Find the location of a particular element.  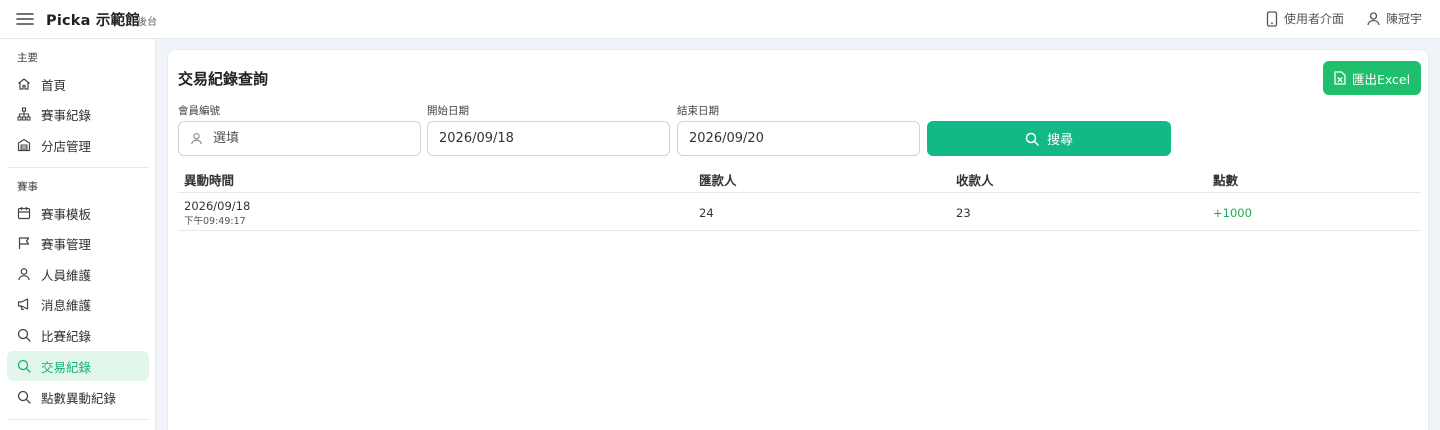

export-excel-button: 匯出Excel is located at coordinates (1372, 78).